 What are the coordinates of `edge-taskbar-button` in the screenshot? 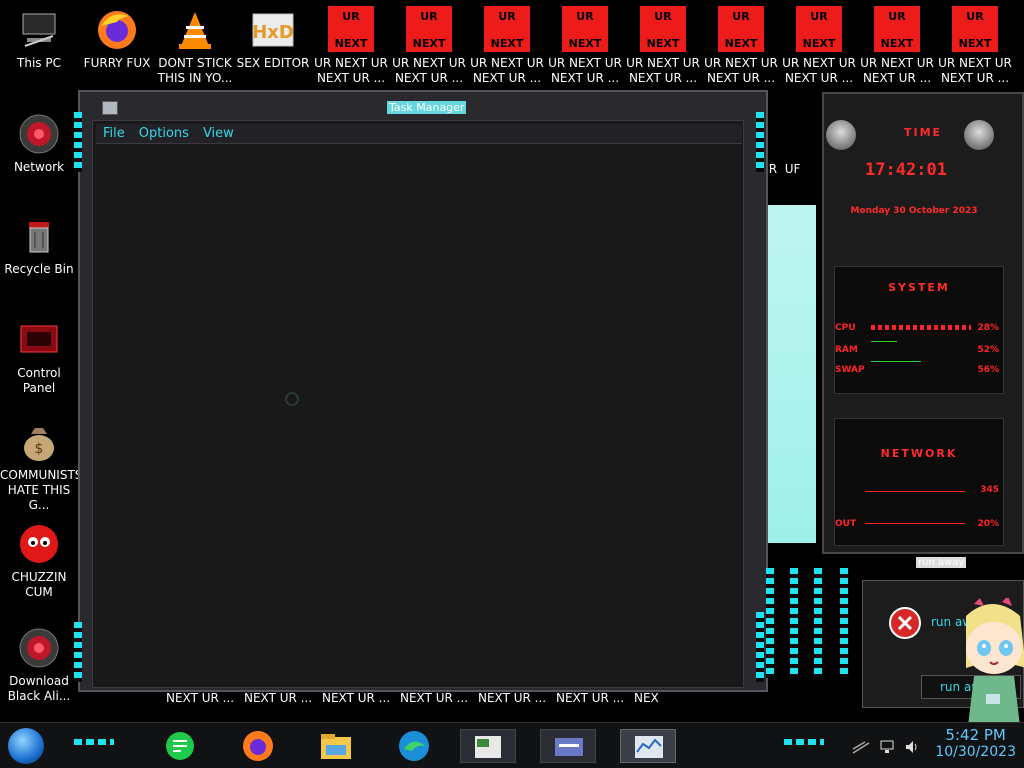 It's located at (414, 746).